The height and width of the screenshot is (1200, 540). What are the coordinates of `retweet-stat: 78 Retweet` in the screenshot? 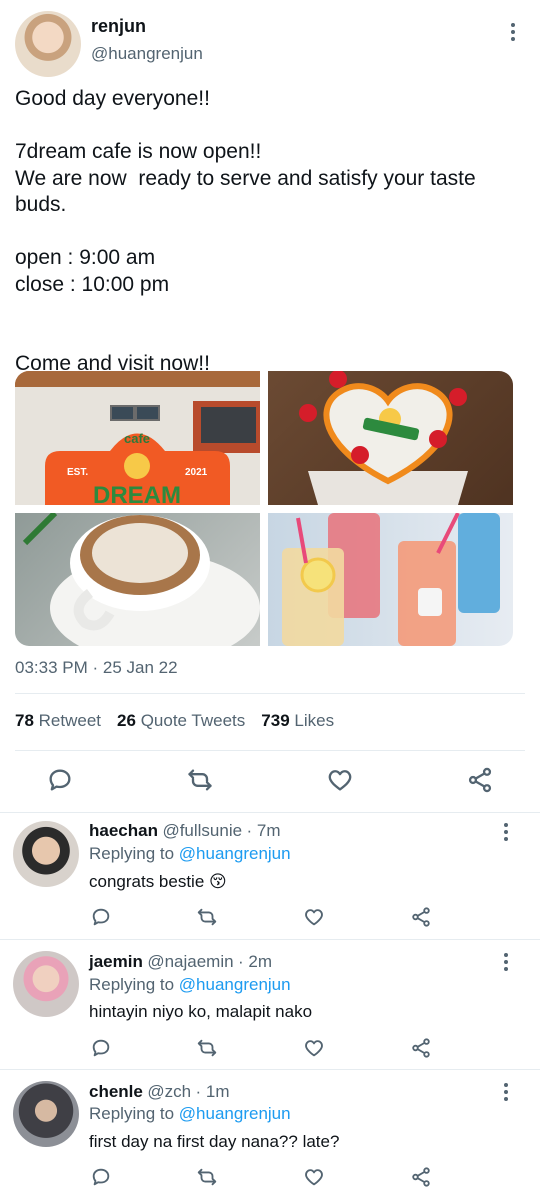 It's located at (58, 721).